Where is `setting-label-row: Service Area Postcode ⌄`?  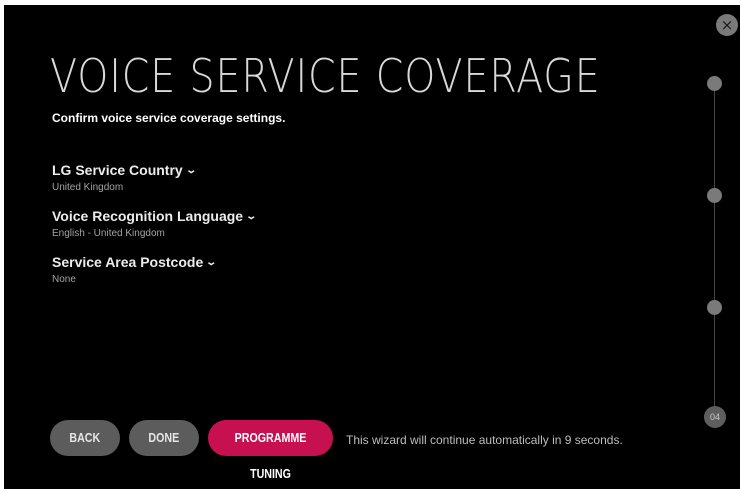 setting-label-row: Service Area Postcode ⌄ is located at coordinates (135, 262).